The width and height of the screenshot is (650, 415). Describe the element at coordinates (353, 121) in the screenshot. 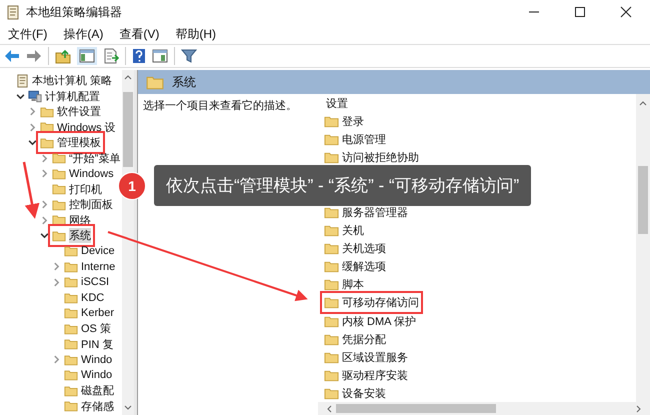

I see `setting-item: 登录` at that location.